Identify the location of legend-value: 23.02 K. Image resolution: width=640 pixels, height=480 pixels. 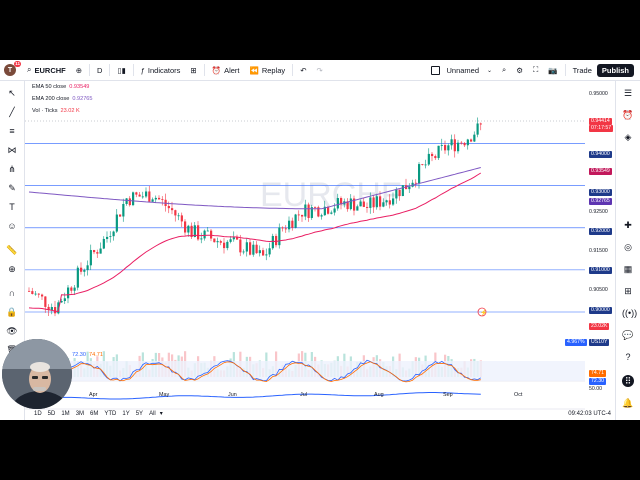
(70, 111).